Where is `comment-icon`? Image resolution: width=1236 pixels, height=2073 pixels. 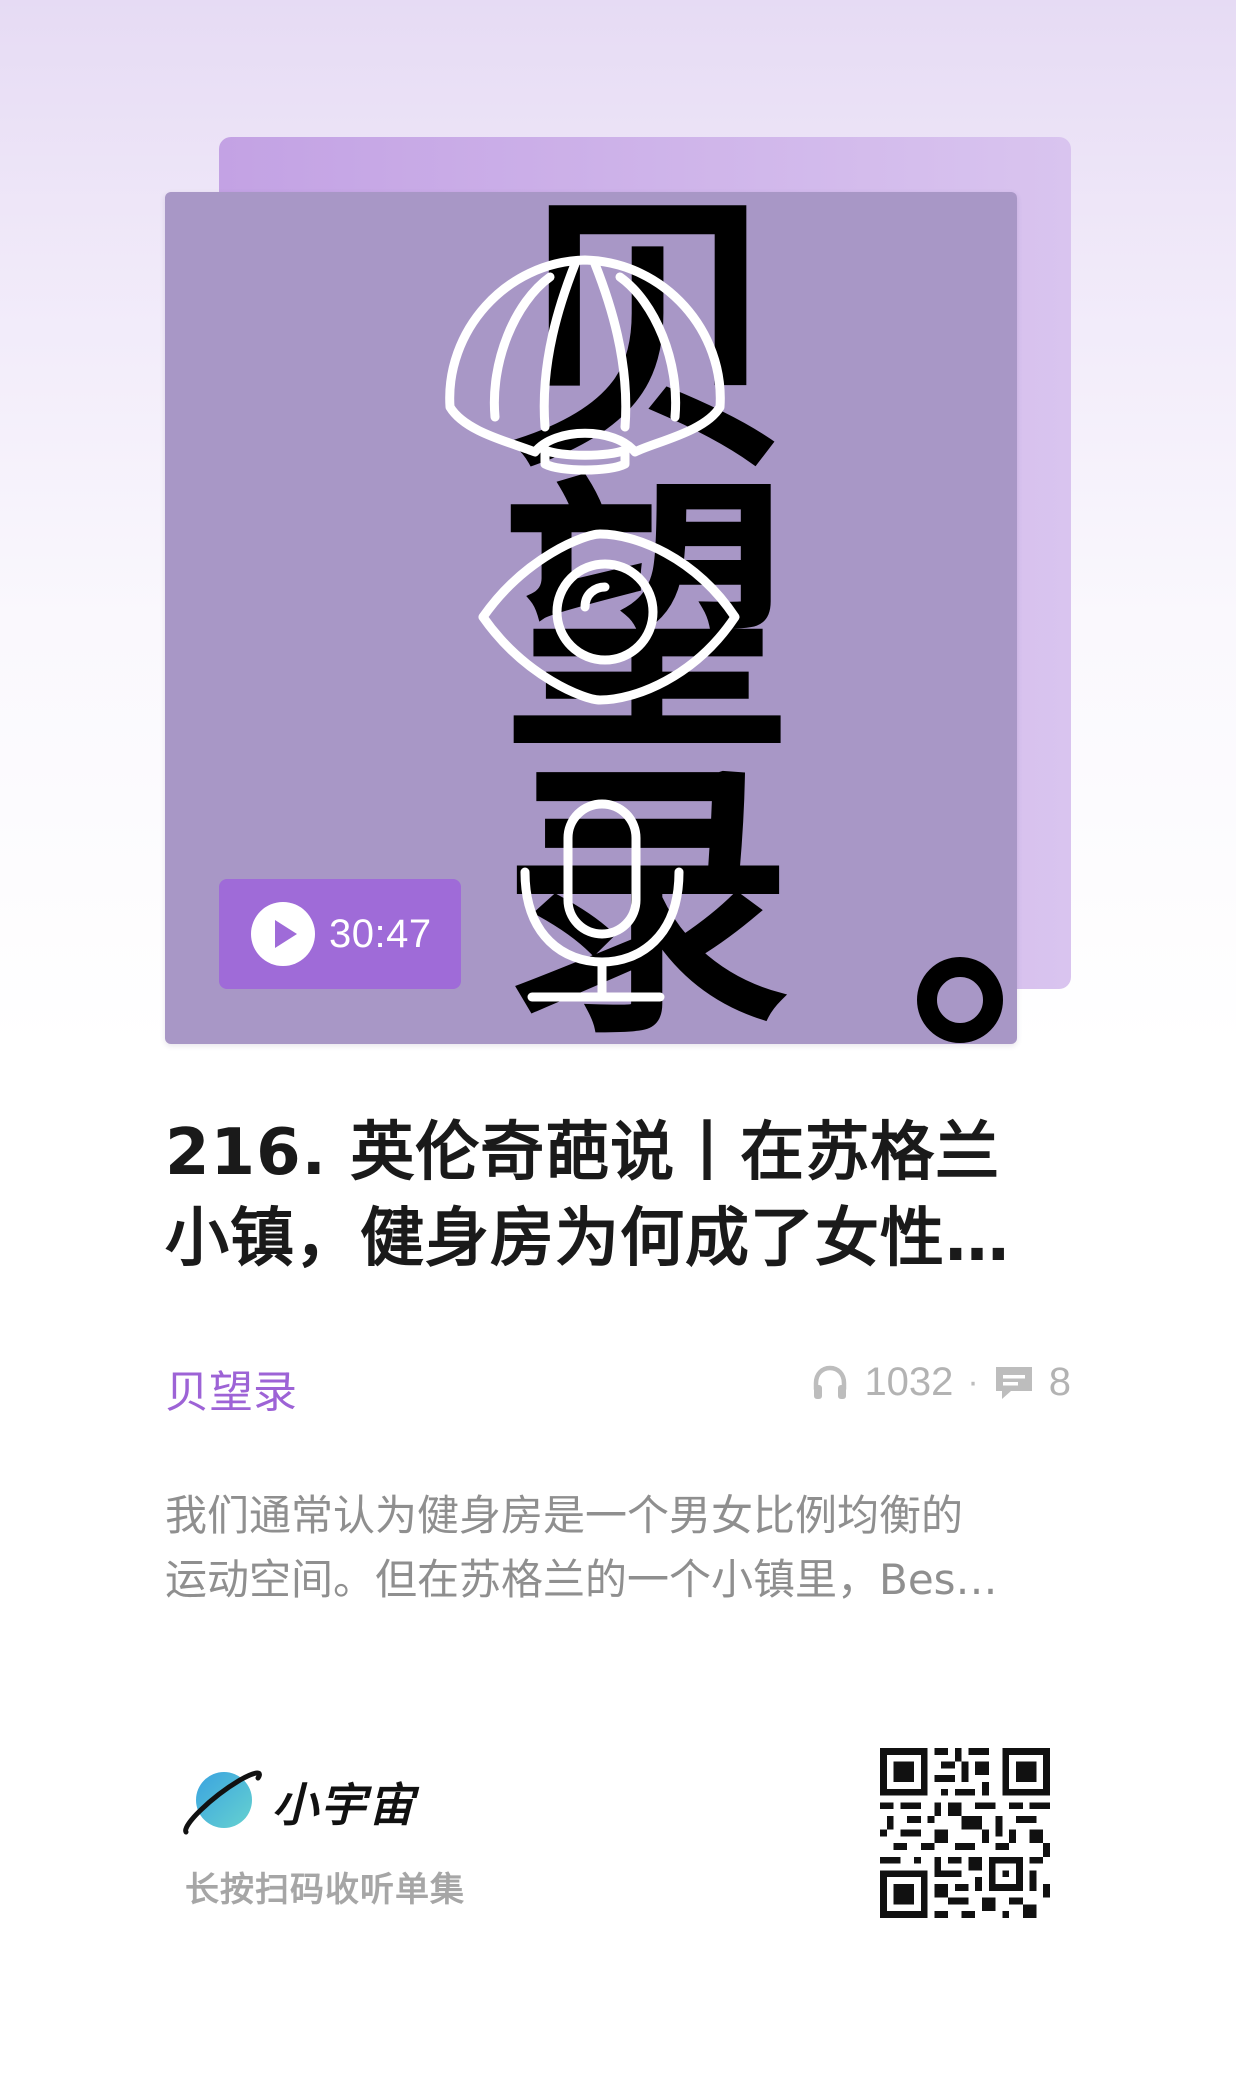
comment-icon is located at coordinates (1013, 1382).